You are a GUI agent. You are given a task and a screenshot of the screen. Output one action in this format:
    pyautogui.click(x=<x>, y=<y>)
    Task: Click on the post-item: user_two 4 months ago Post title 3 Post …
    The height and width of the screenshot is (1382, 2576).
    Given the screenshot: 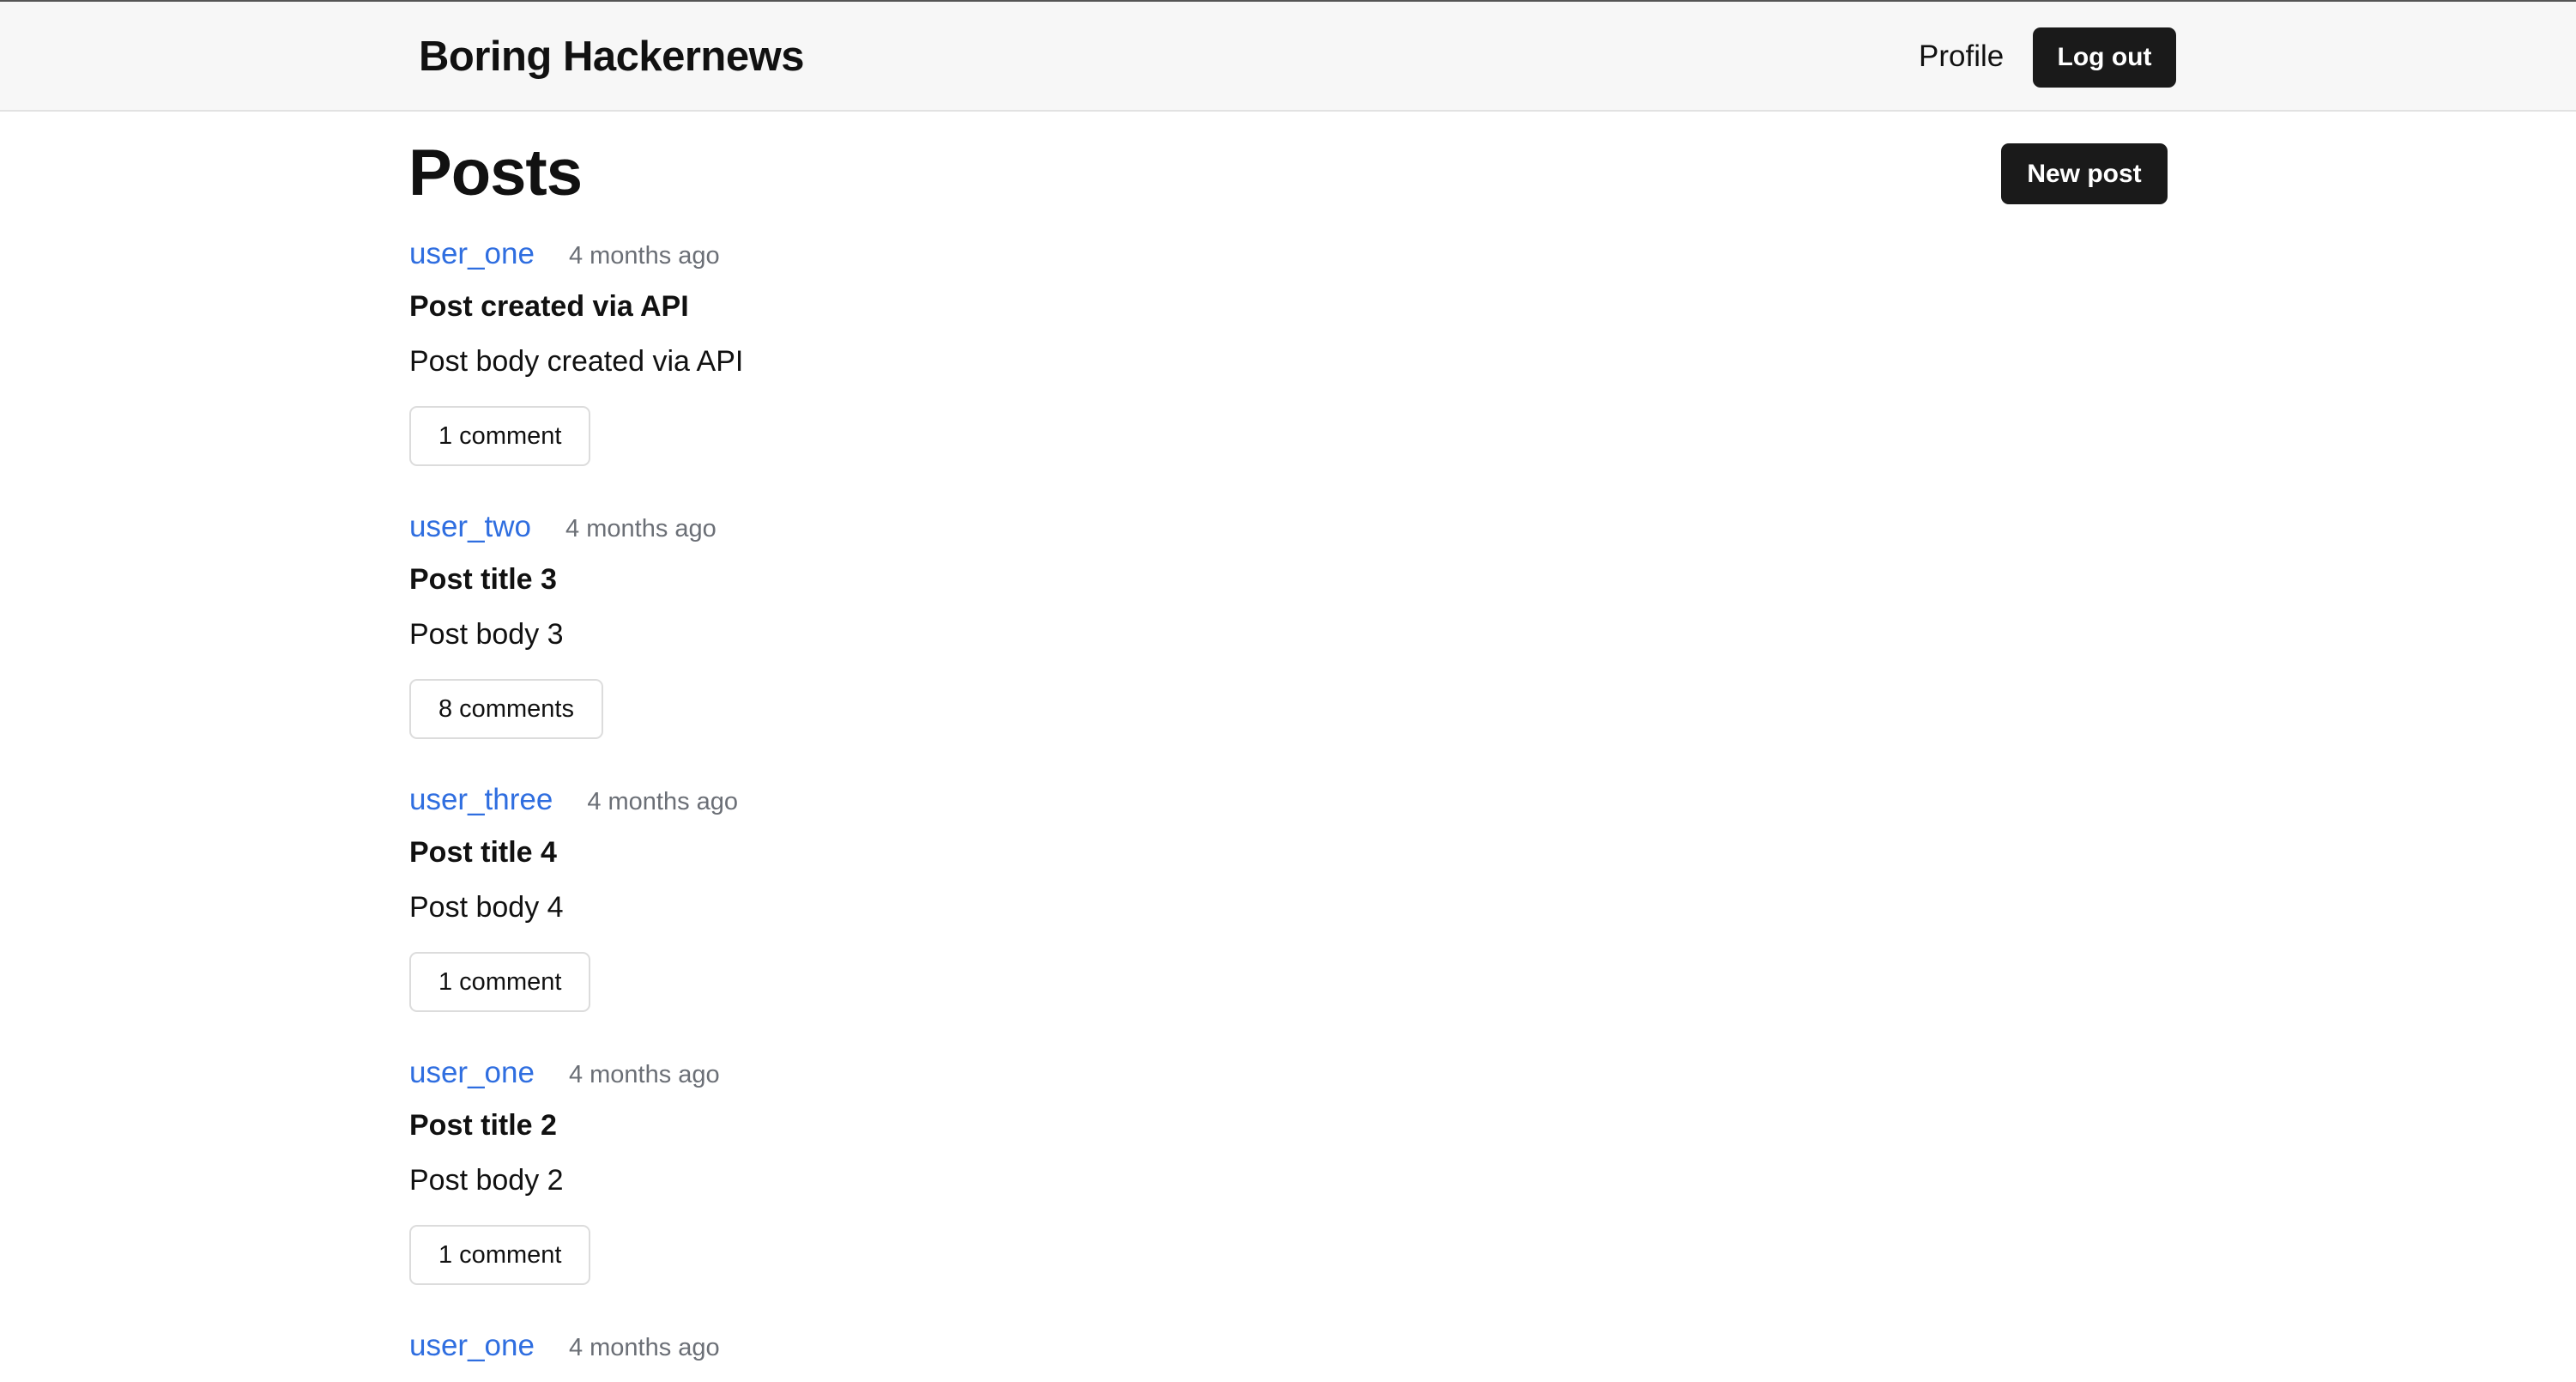 What is the action you would take?
    pyautogui.click(x=924, y=638)
    